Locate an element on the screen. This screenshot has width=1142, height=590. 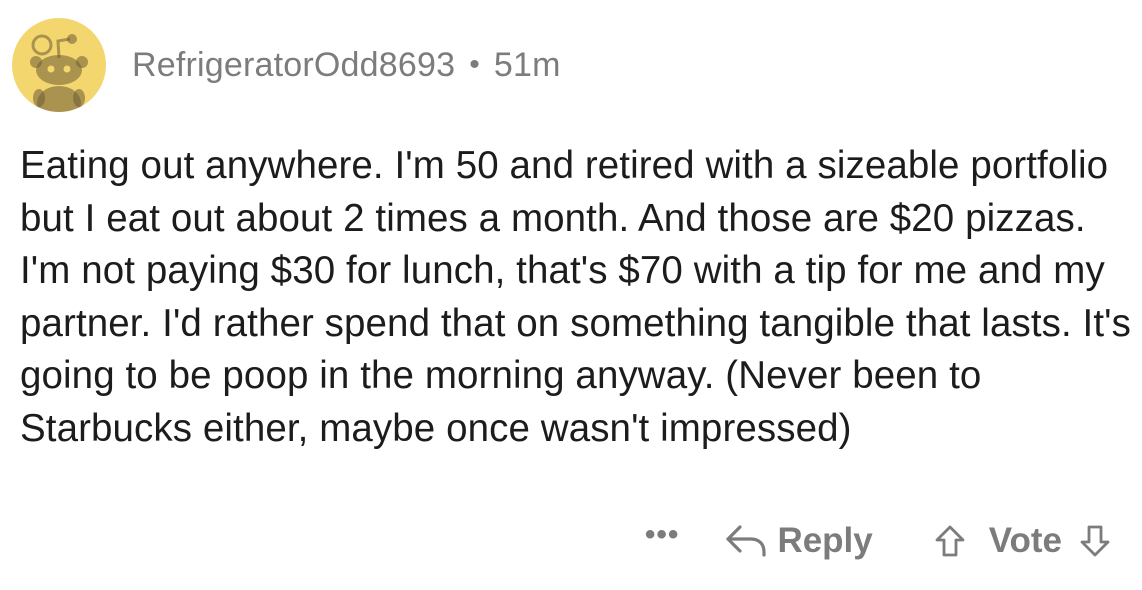
comment-header: RefrigeratorOdd8693 • 51m is located at coordinates (286, 65).